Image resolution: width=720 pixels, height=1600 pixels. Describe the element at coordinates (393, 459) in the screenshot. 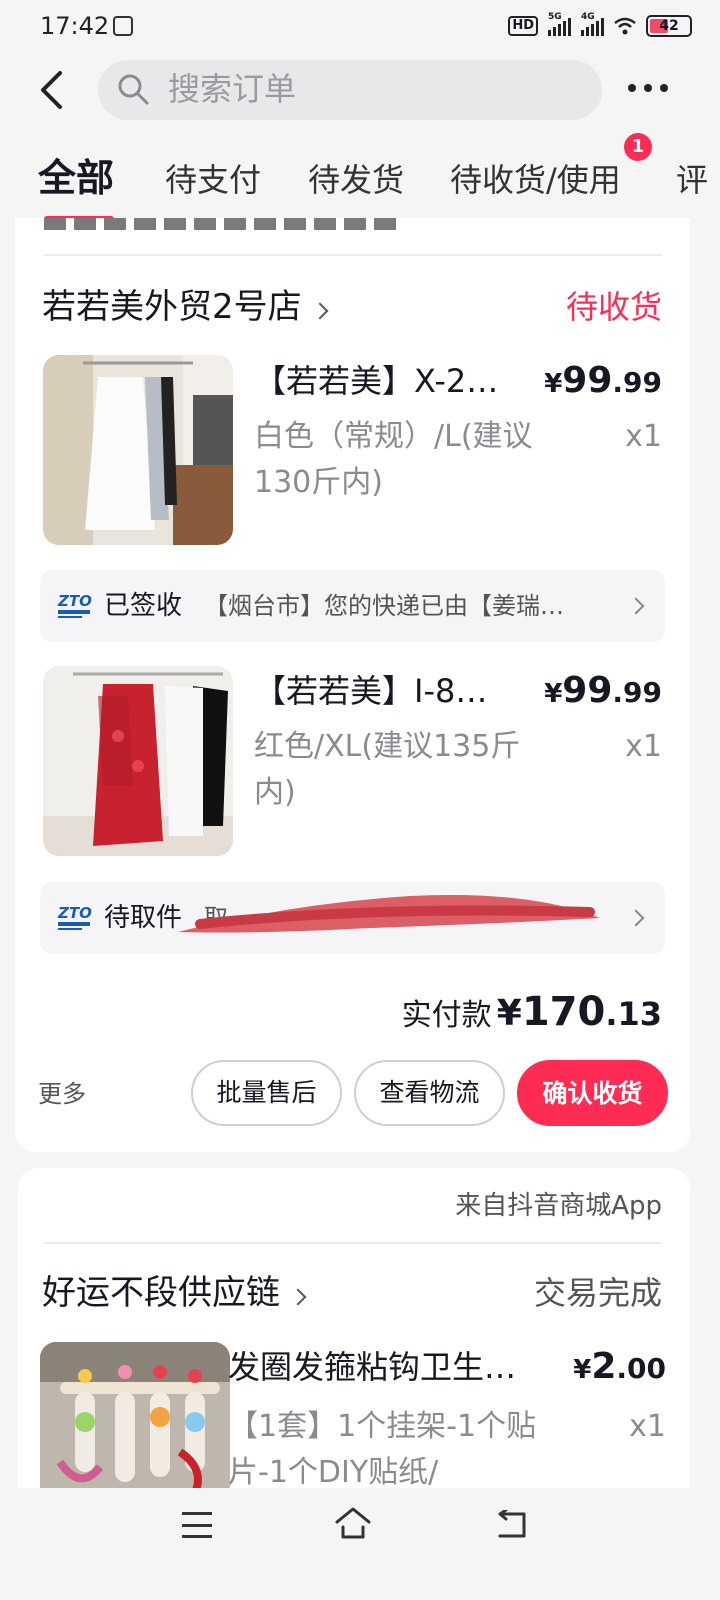

I see `product-spec: 白色（常规）/L(建议130斤内)` at that location.